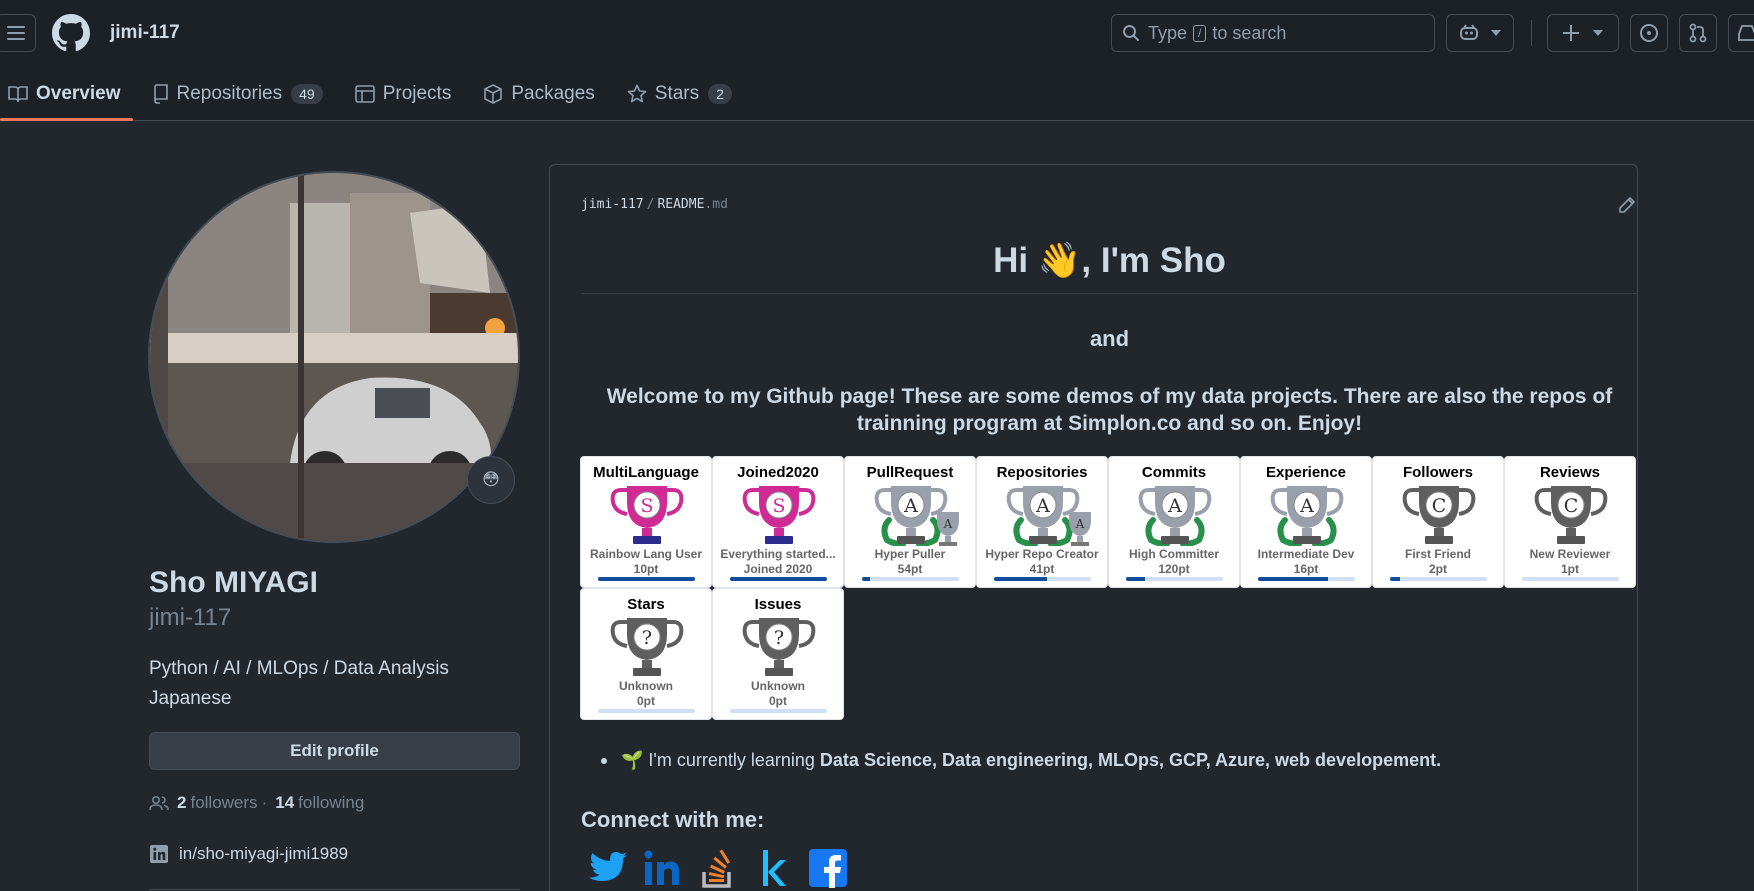 This screenshot has width=1754, height=891. I want to click on tab-label: Packages, so click(553, 93).